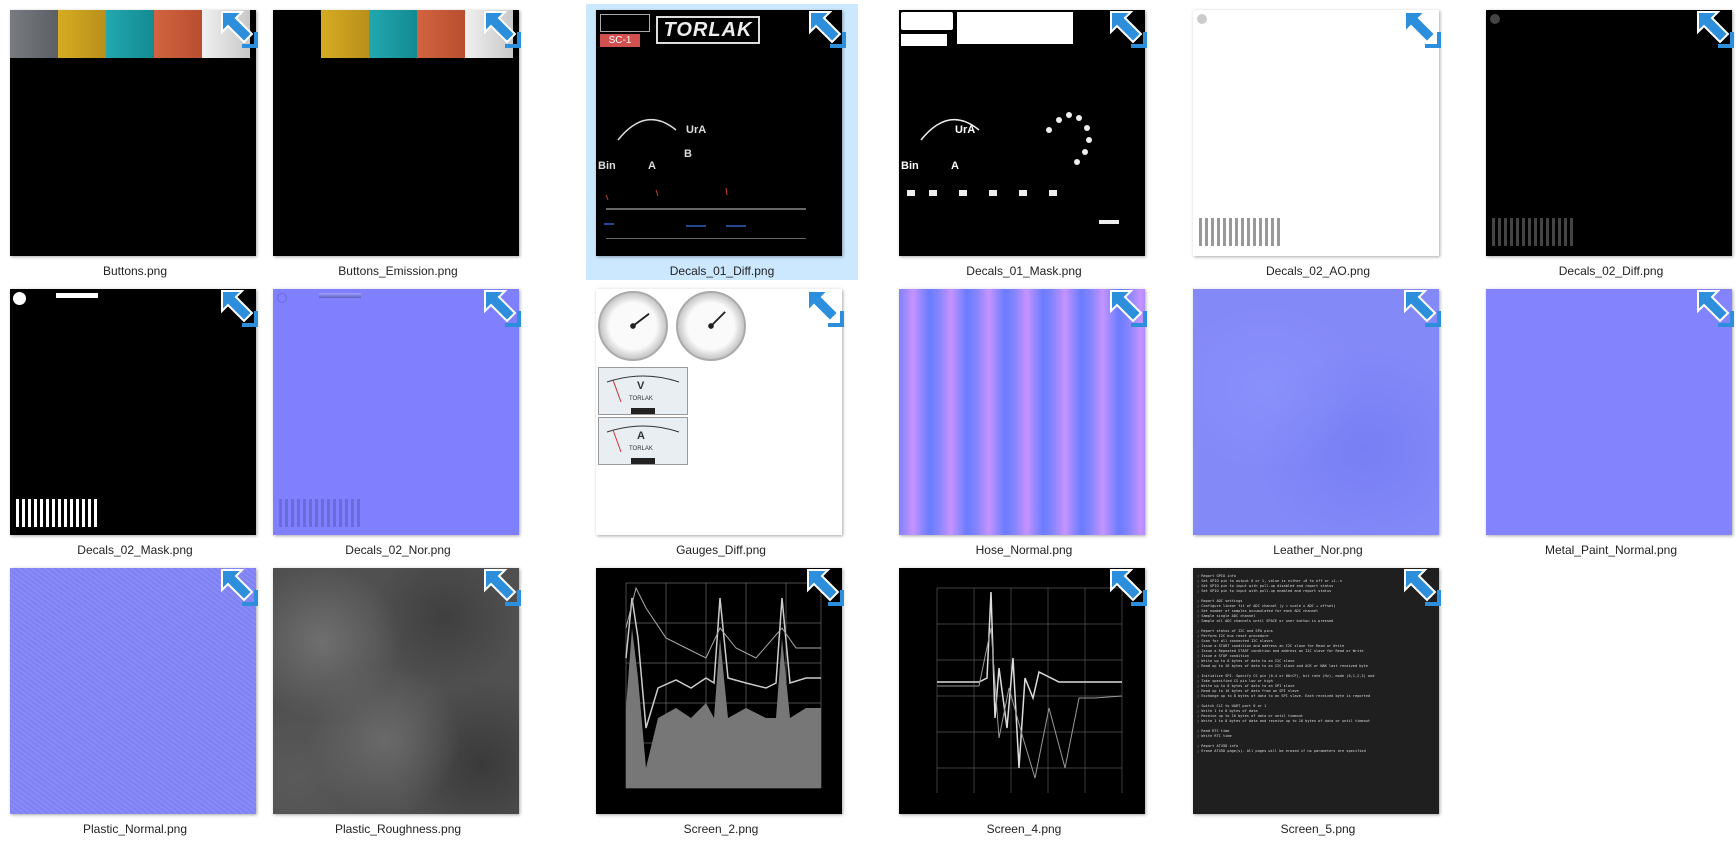  What do you see at coordinates (1318, 829) in the screenshot?
I see `file-name: Screen_5.png` at bounding box center [1318, 829].